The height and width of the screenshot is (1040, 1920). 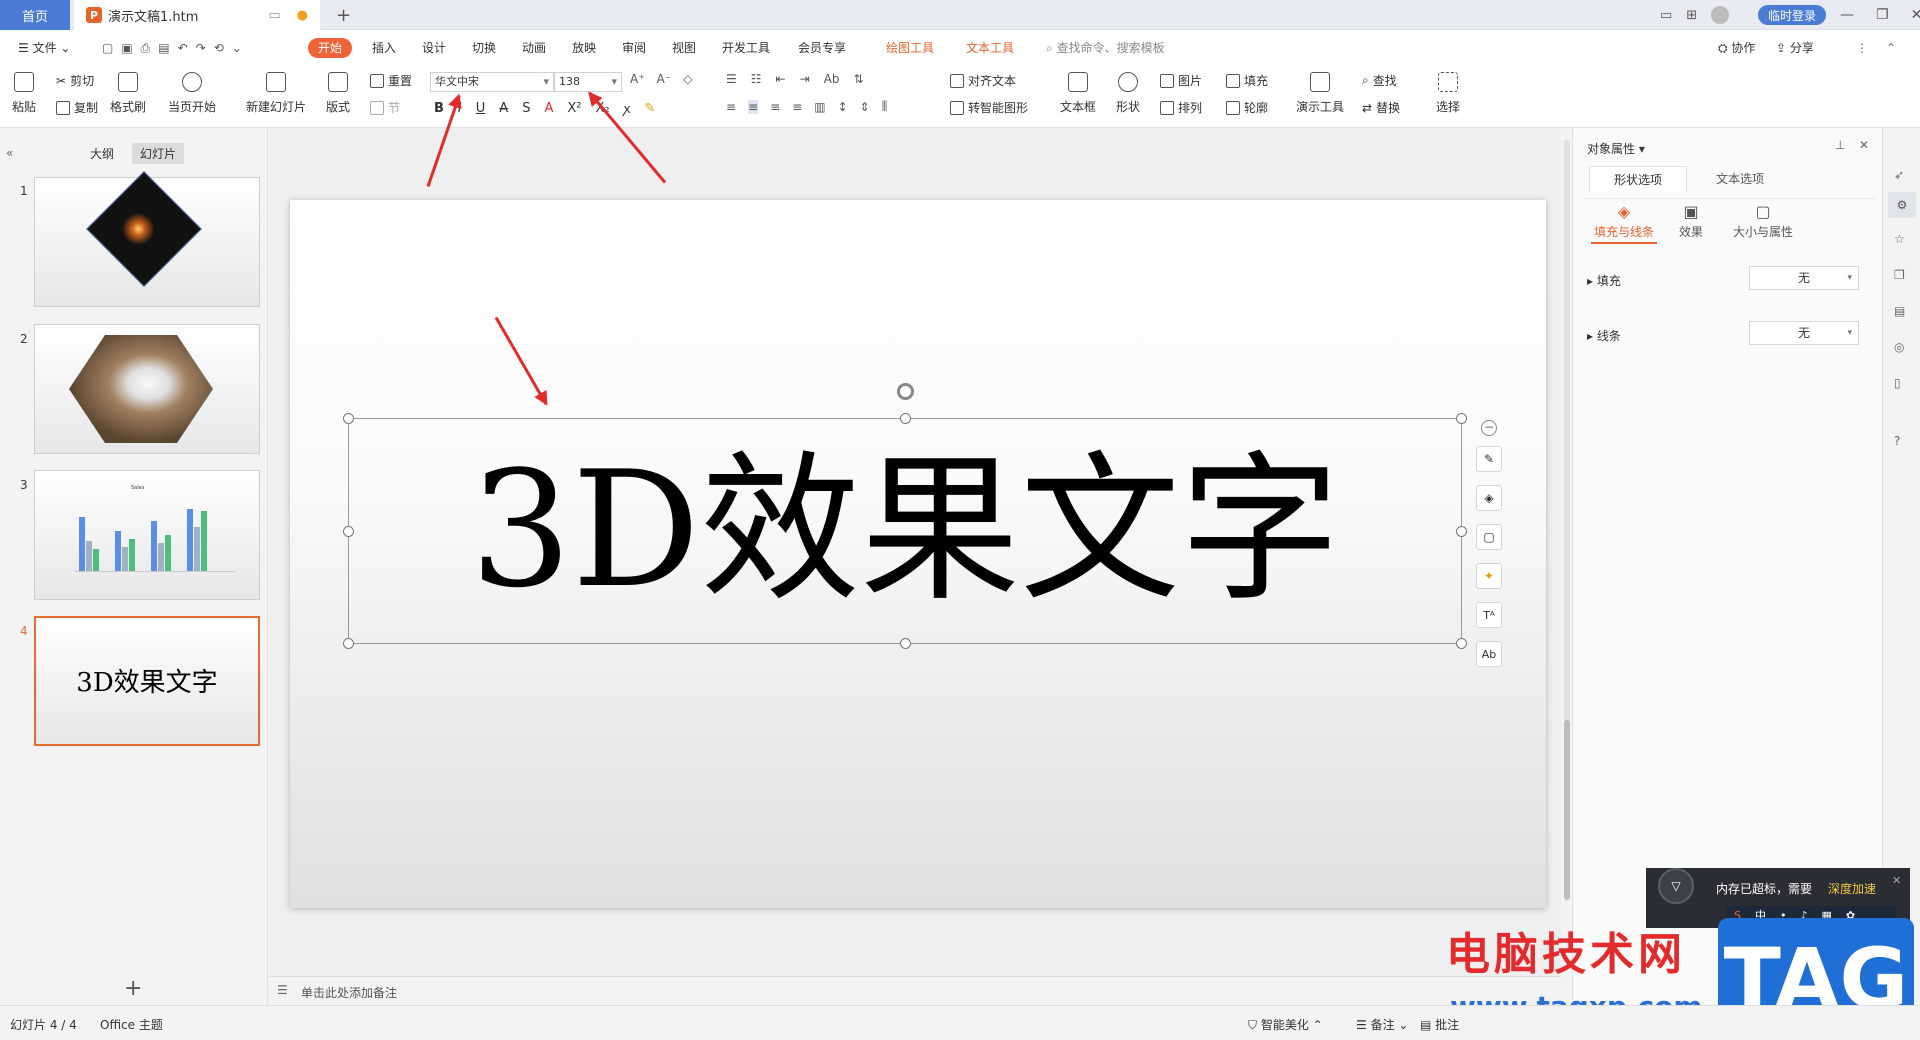 I want to click on font-color-icon: A, so click(x=548, y=108).